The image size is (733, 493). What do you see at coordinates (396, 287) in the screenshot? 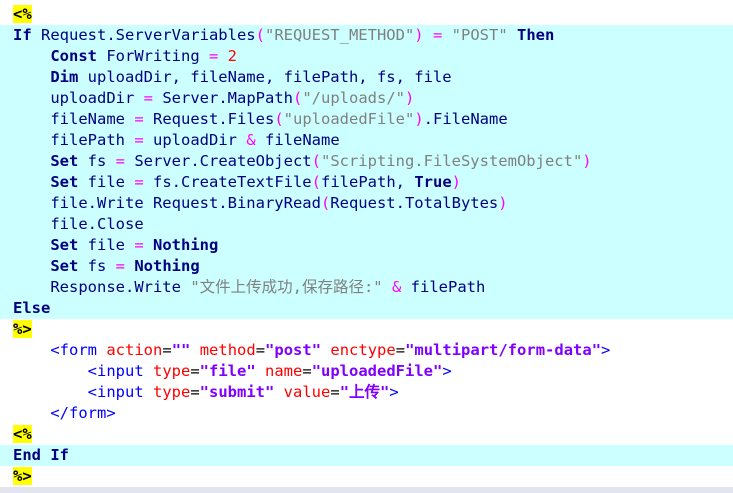
I see `code-token: &` at bounding box center [396, 287].